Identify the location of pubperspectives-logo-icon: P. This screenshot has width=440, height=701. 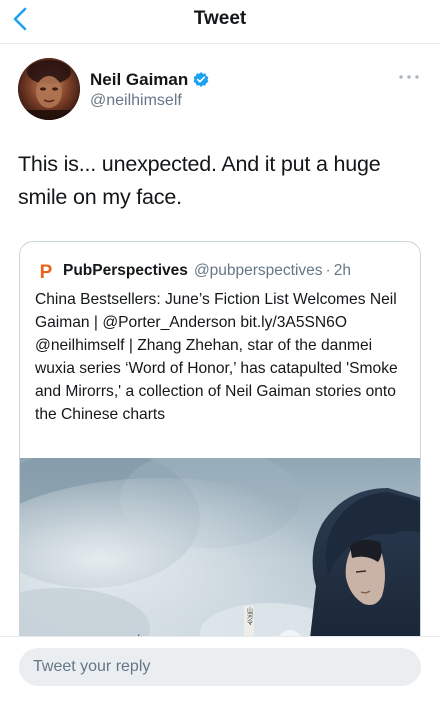
(46, 271).